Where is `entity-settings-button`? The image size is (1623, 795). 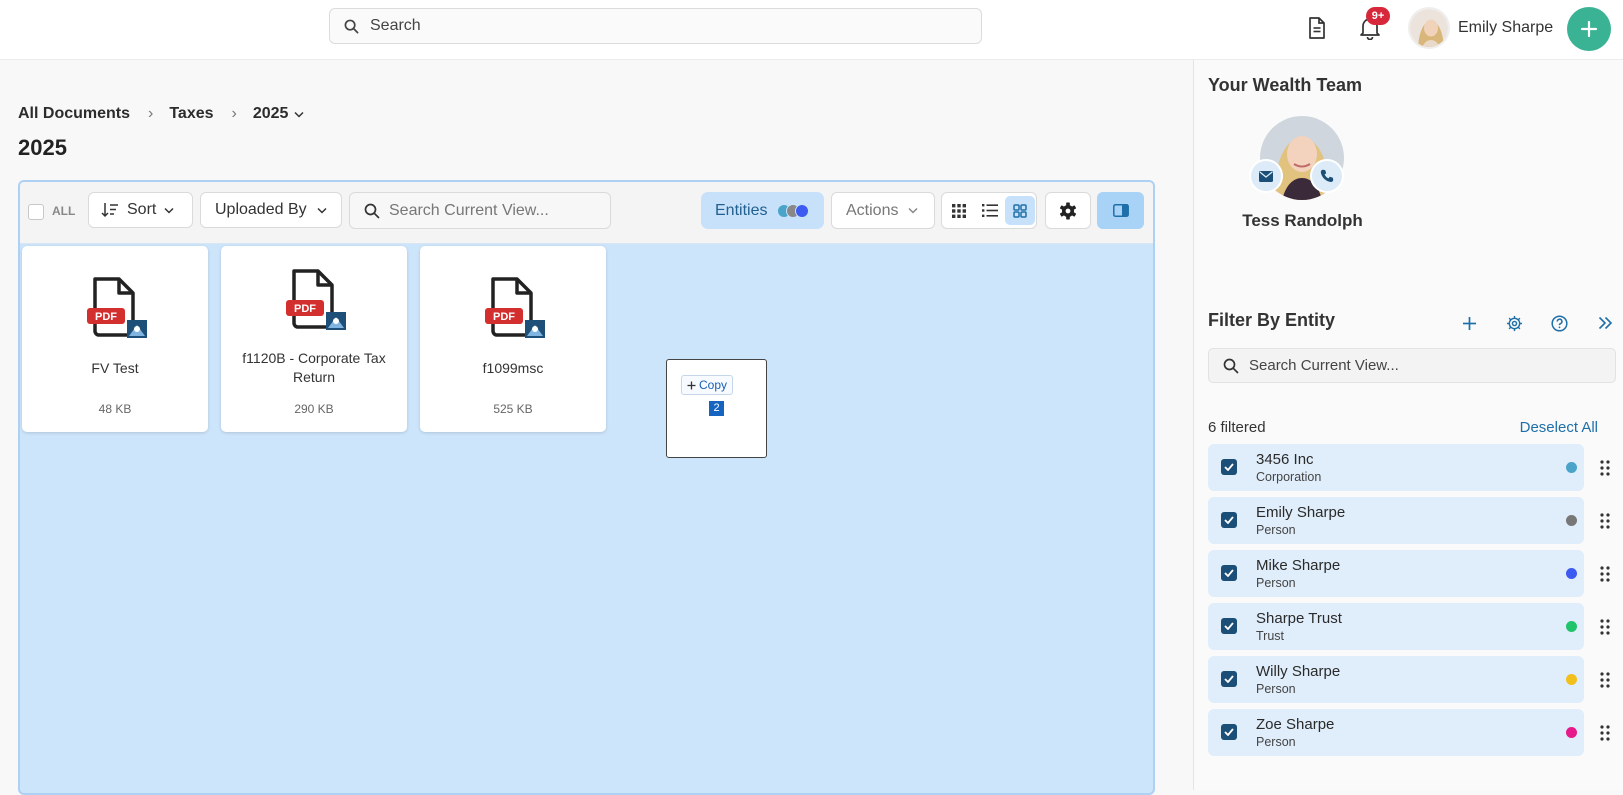
entity-settings-button is located at coordinates (1514, 323).